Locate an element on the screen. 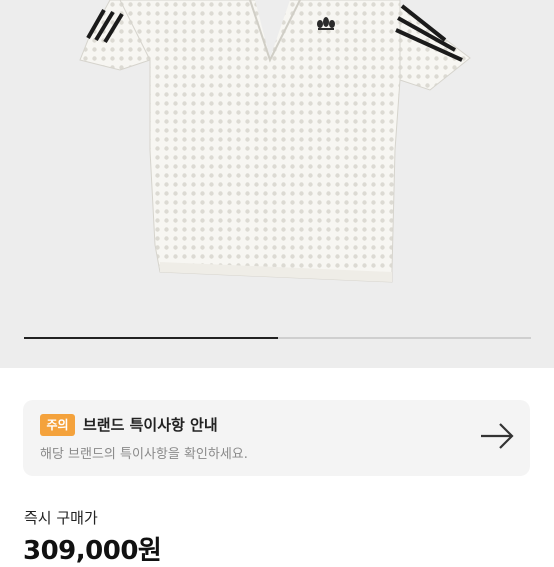  notice-description: 해당 브랜드의 특이사항을 확인하세요. is located at coordinates (144, 454).